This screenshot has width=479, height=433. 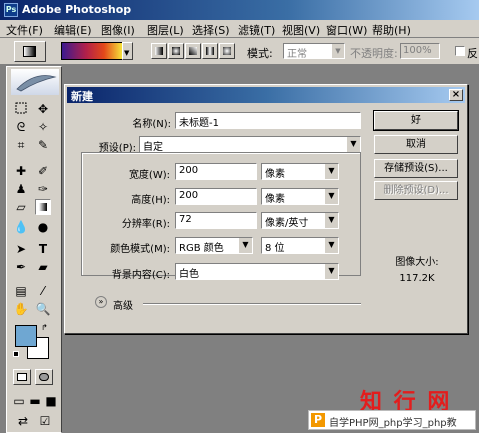 I want to click on magic-wand-tool-icon: ✧, so click(x=43, y=127).